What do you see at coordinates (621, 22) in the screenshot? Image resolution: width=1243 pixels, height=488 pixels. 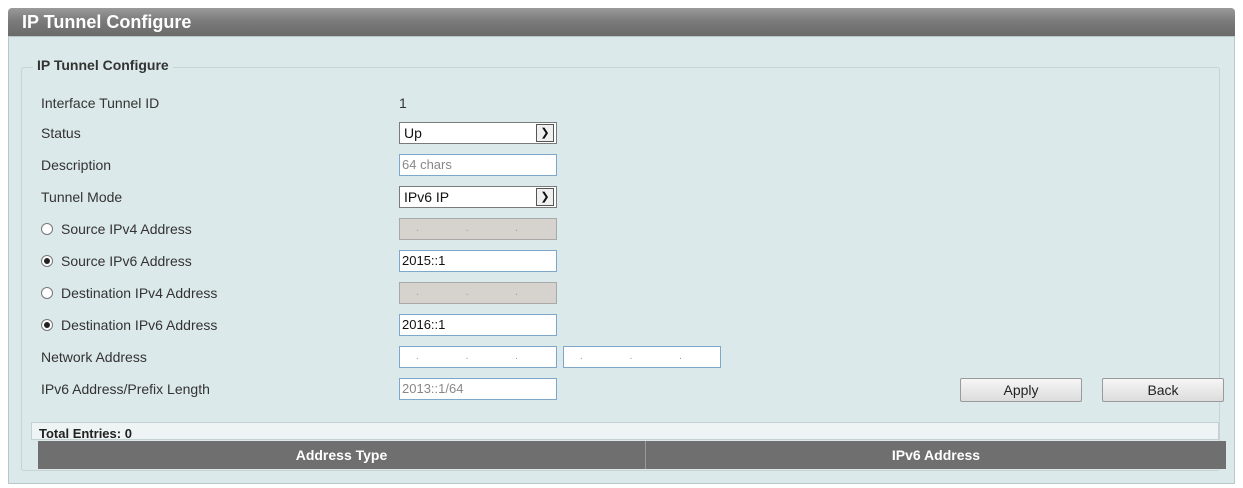 I see `title-bar: IP Tunnel Configure` at bounding box center [621, 22].